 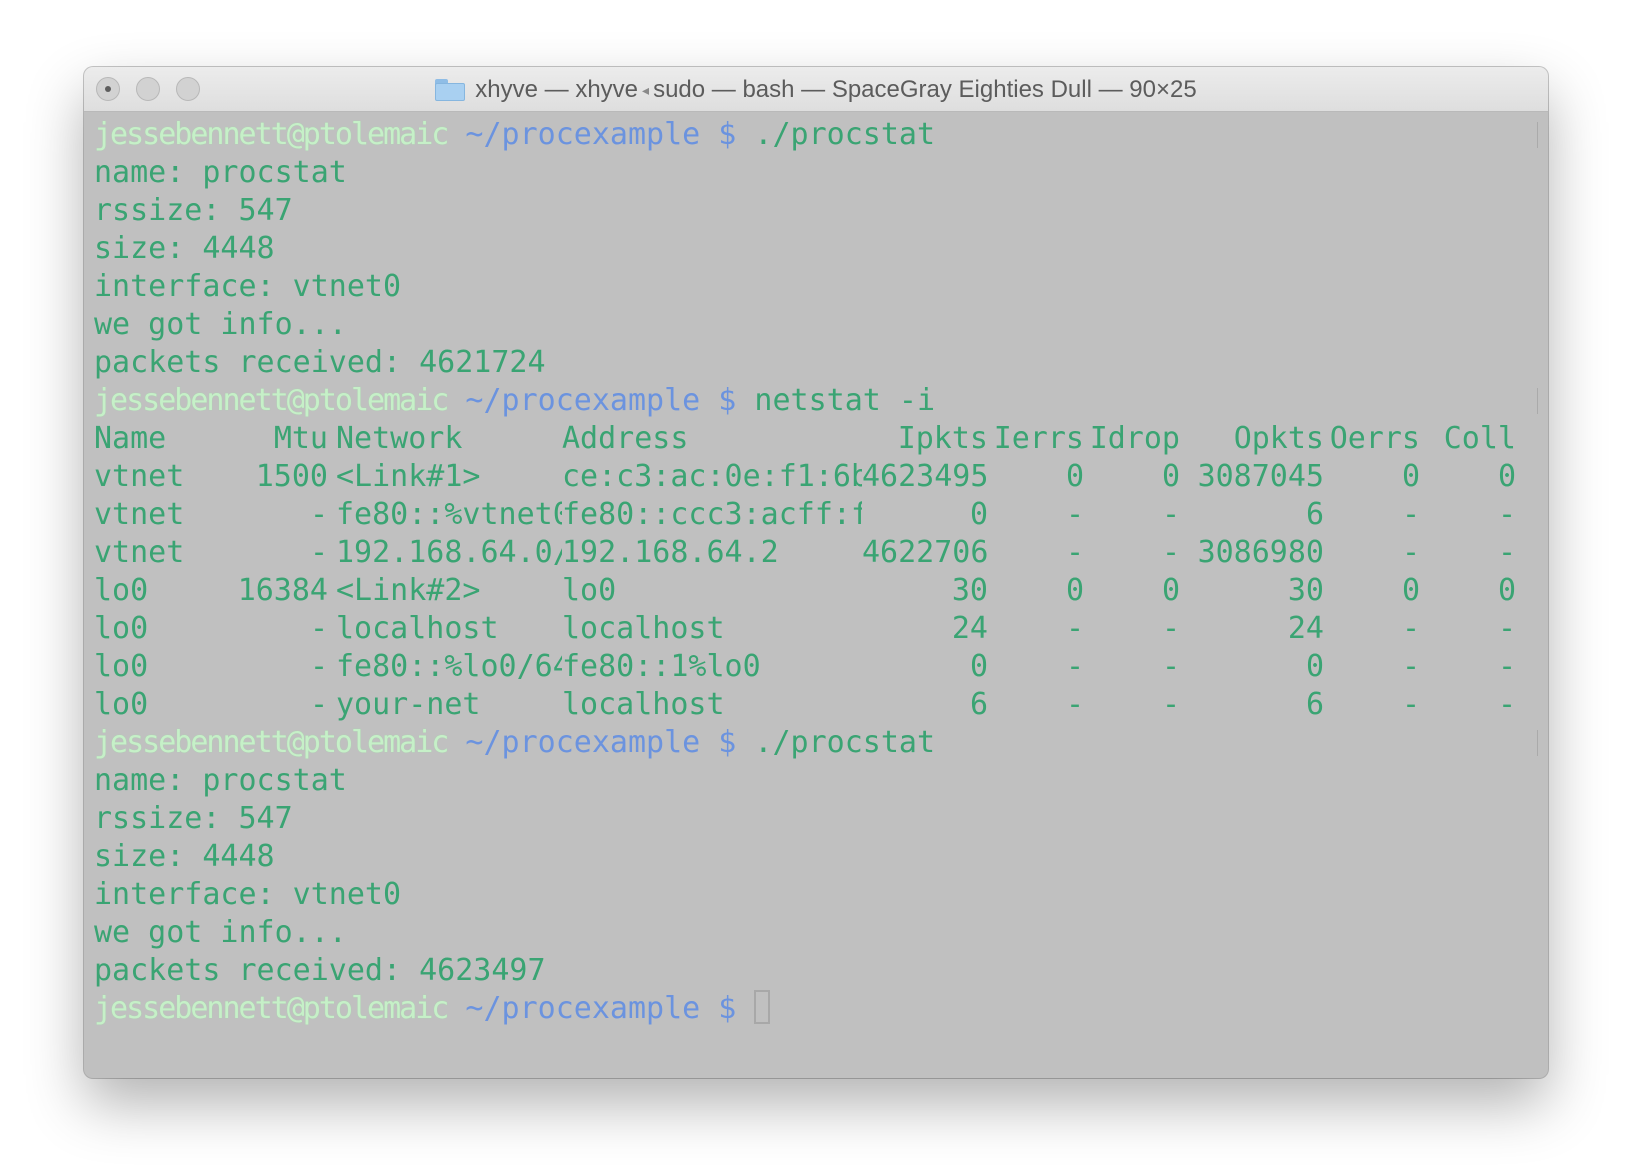 I want to click on col-header: Idrop, so click(x=1134, y=438).